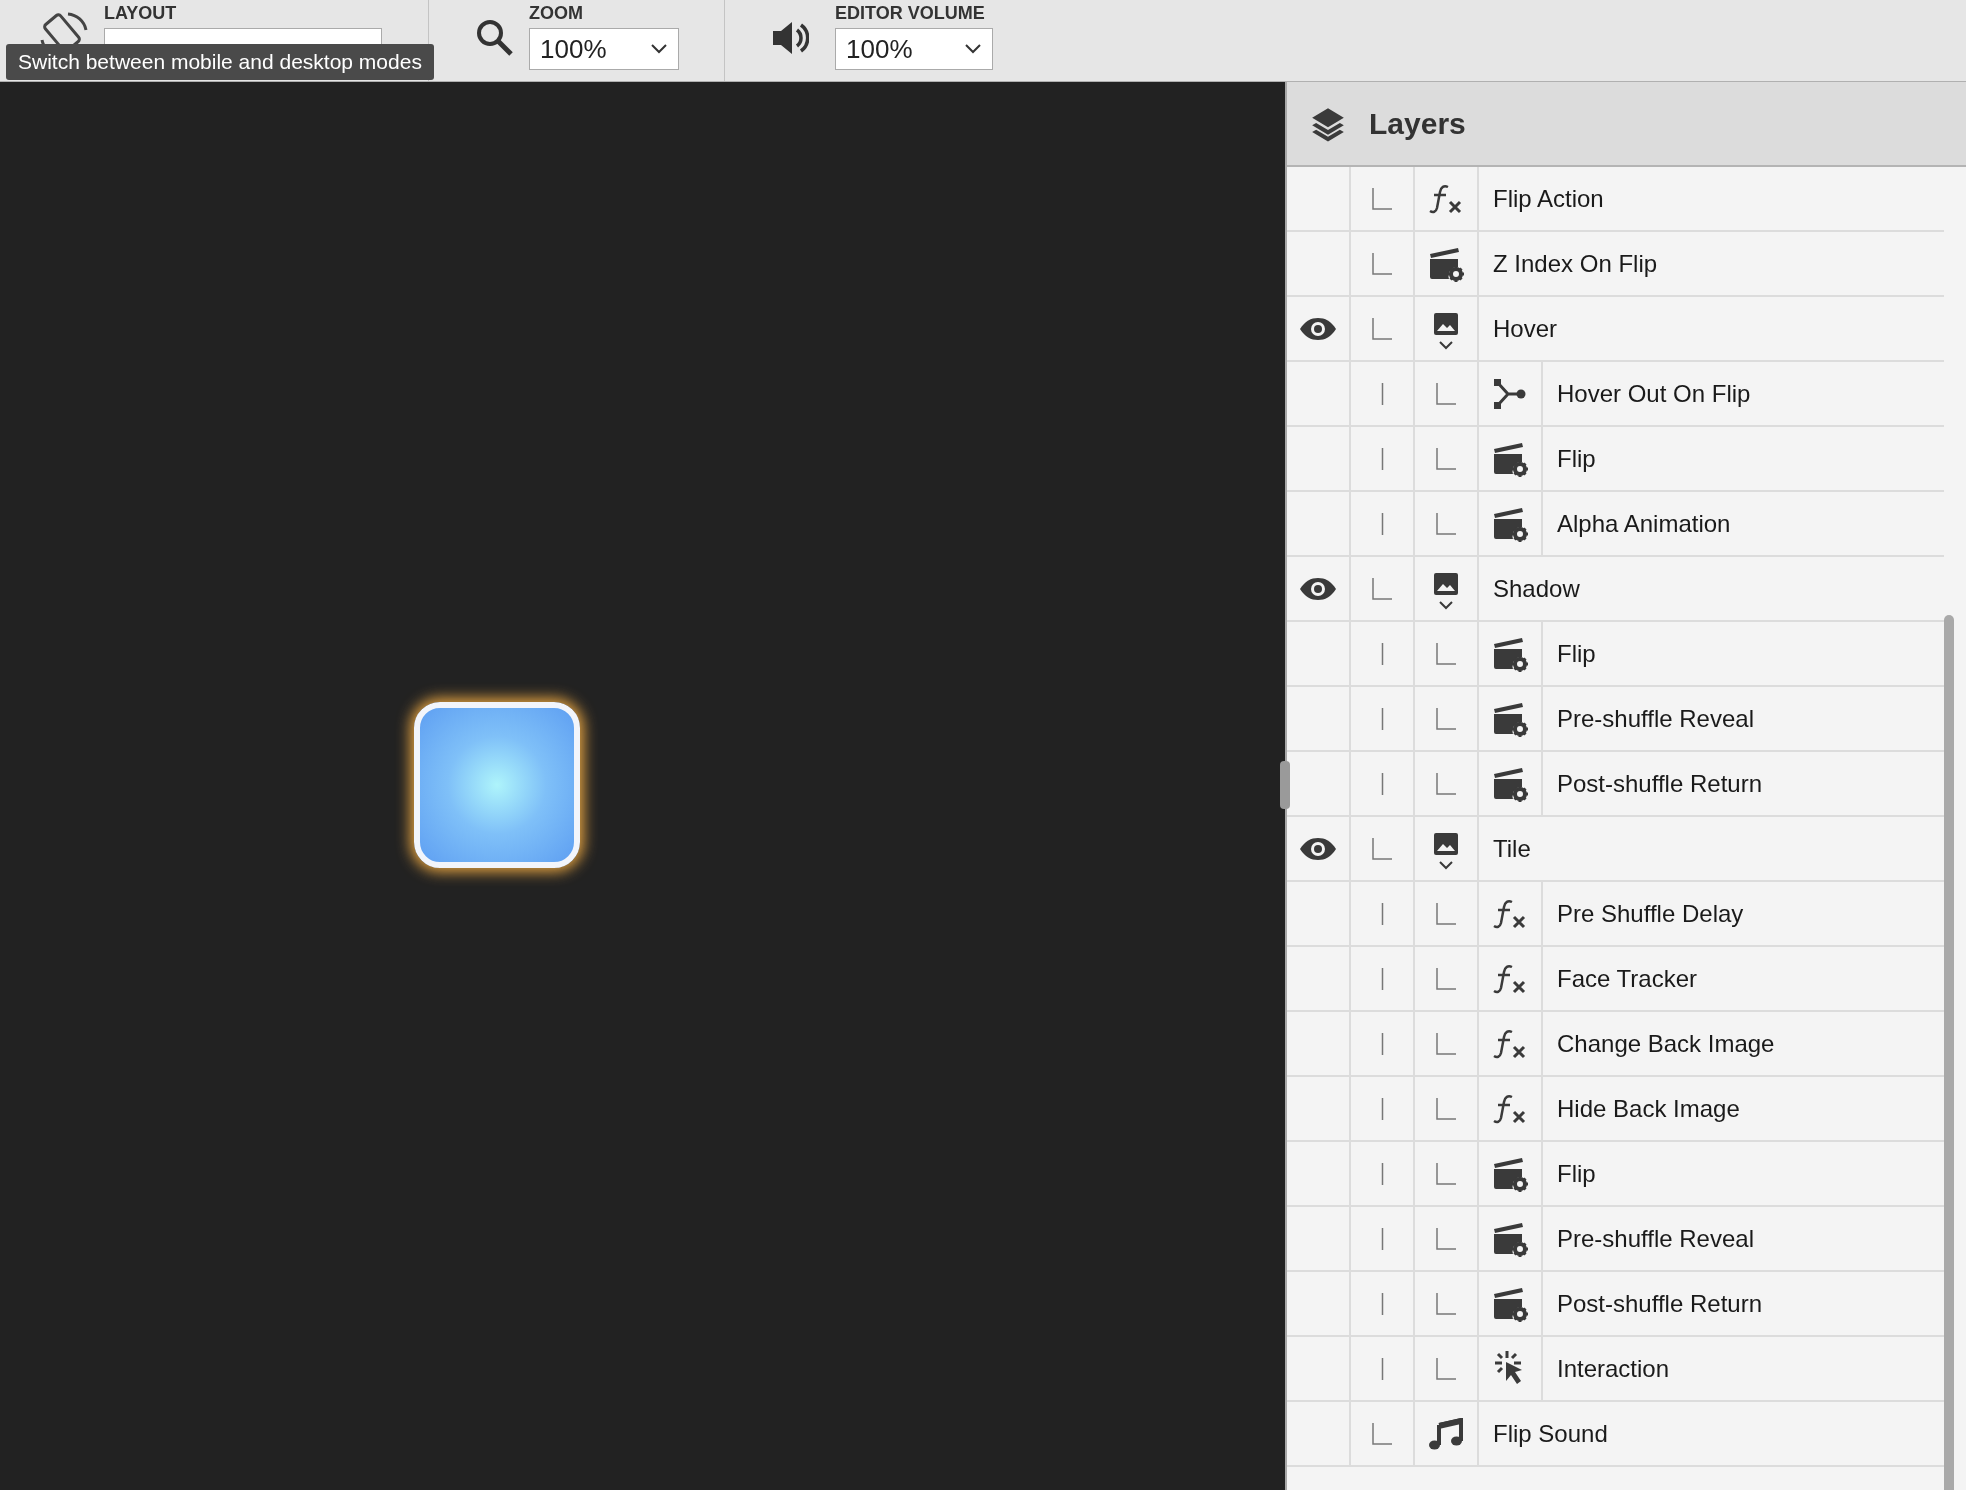  Describe the element at coordinates (1512, 848) in the screenshot. I see `layer-name: Tile` at that location.